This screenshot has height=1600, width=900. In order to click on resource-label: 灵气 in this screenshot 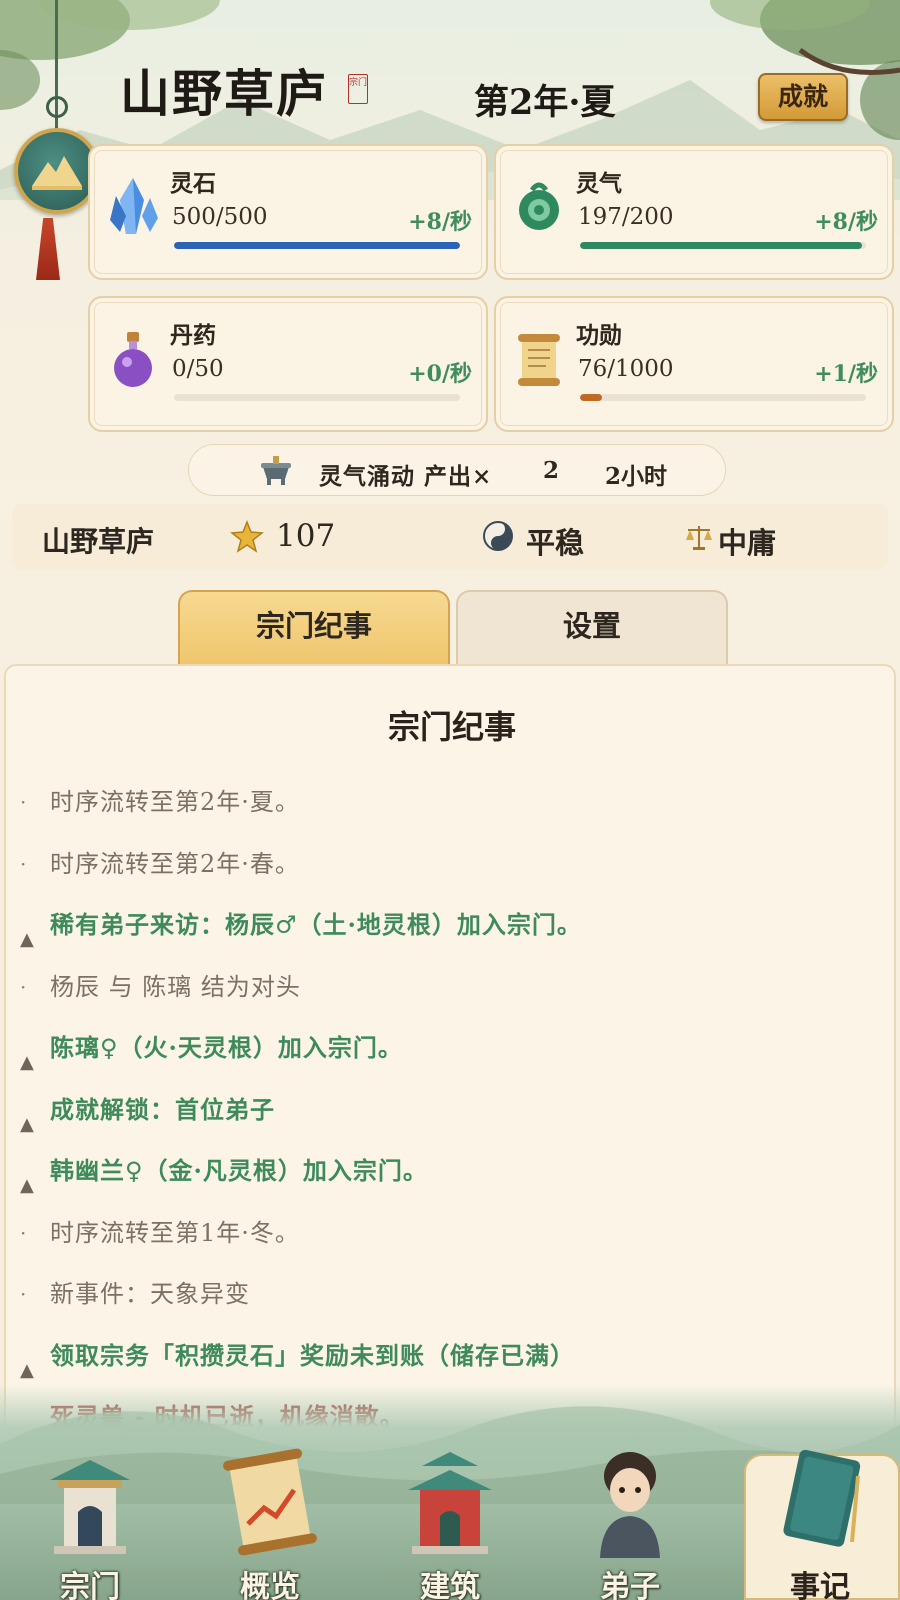, I will do `click(599, 183)`.